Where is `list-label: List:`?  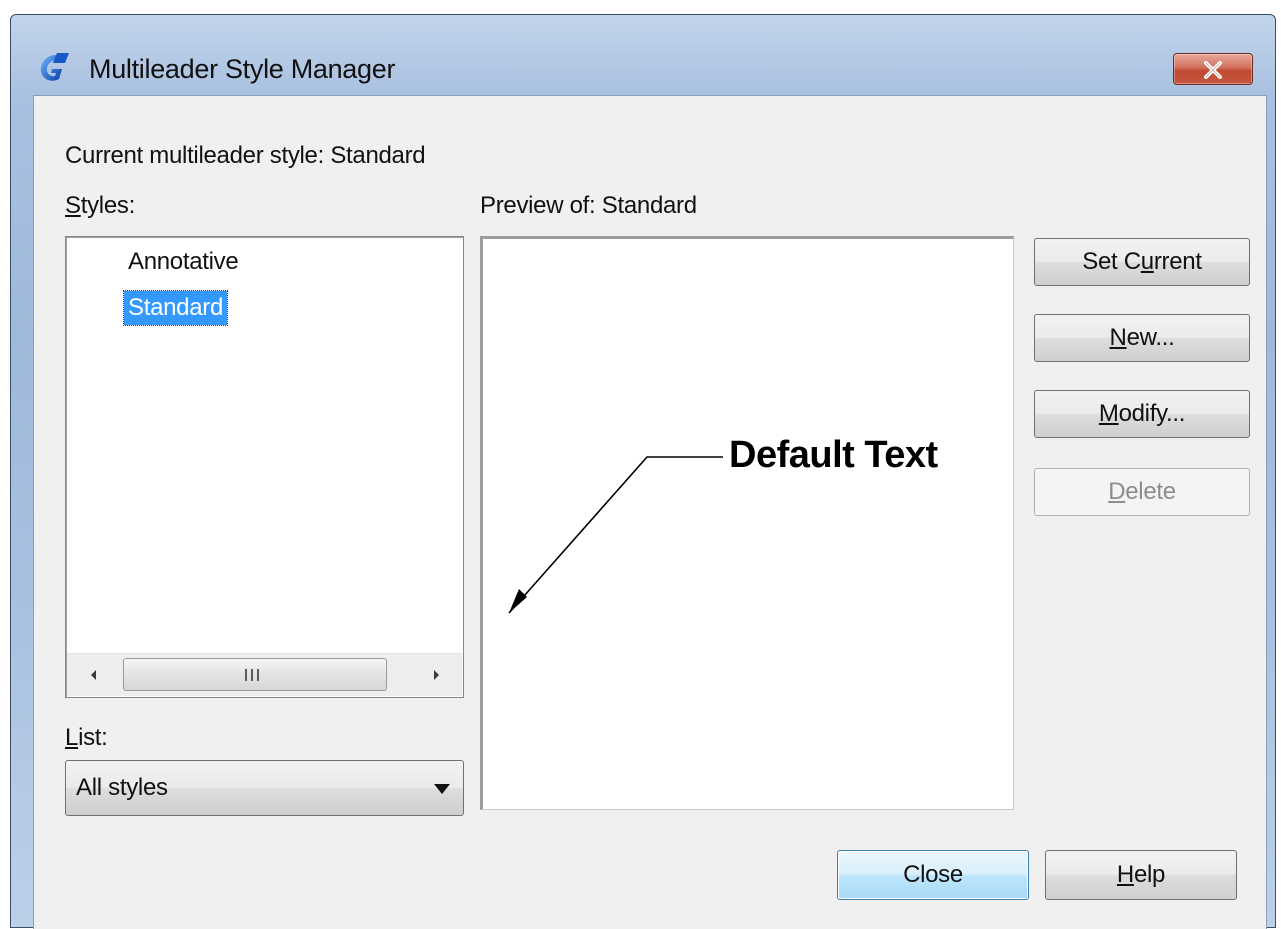
list-label: List: is located at coordinates (86, 737).